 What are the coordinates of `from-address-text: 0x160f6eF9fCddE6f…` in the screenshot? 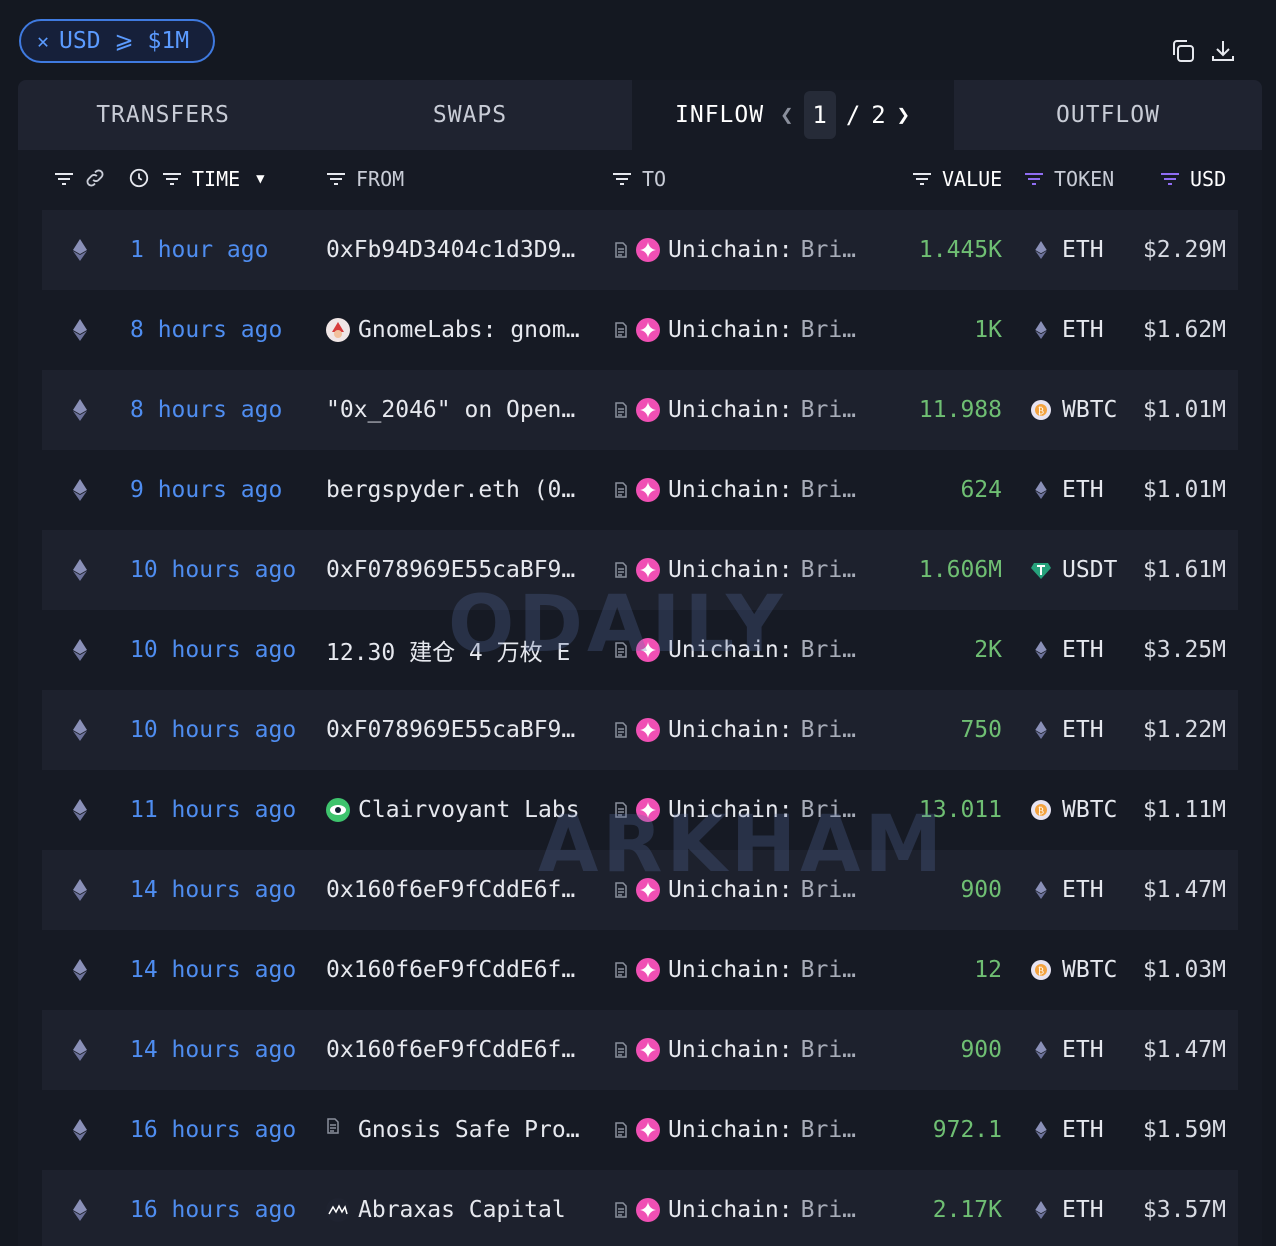 It's located at (451, 1050).